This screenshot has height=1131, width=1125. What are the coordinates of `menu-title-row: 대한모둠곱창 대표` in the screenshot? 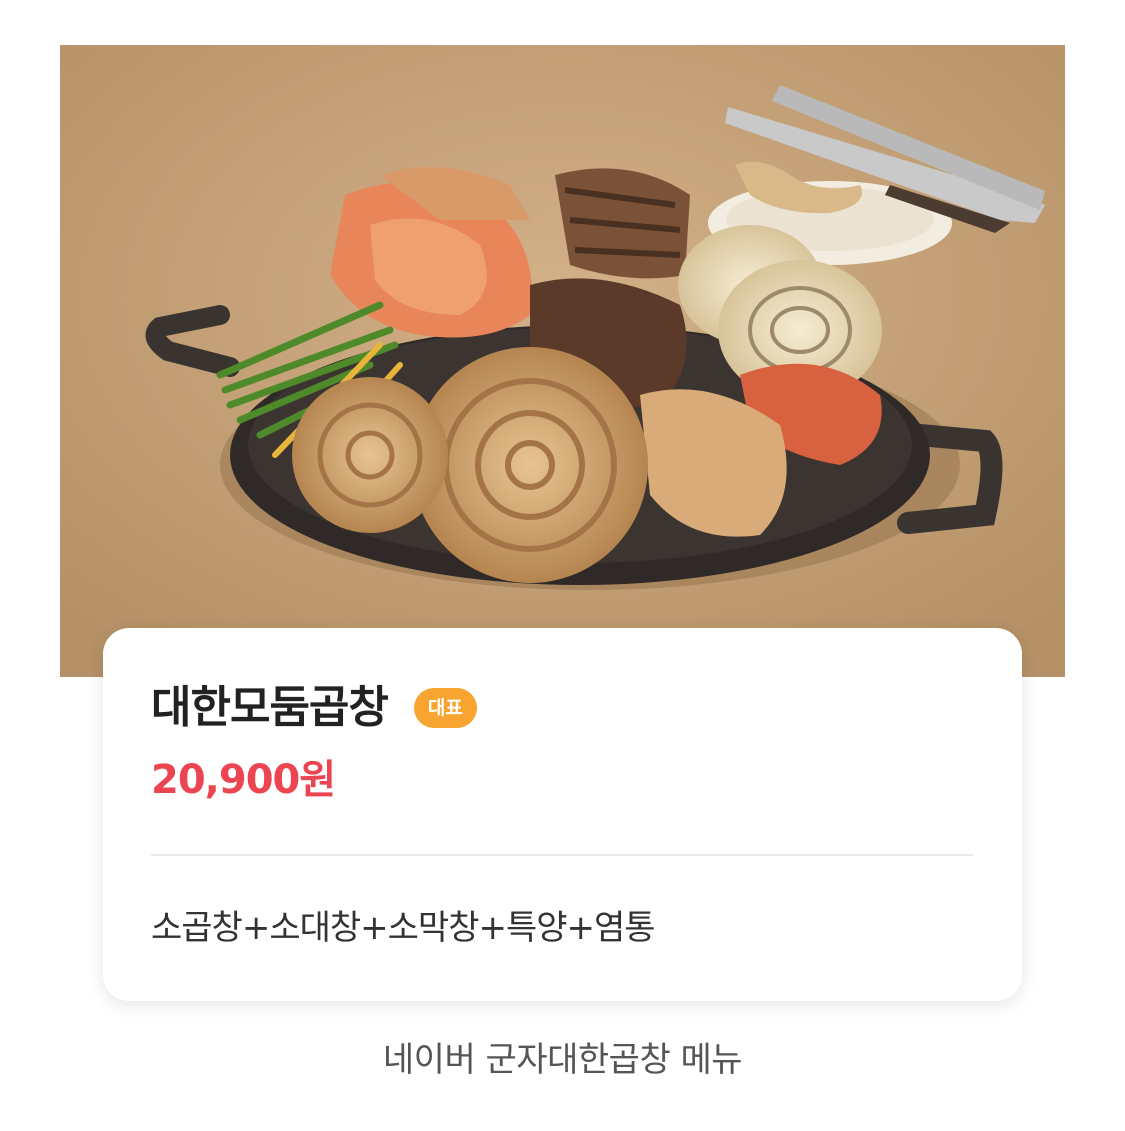 It's located at (314, 708).